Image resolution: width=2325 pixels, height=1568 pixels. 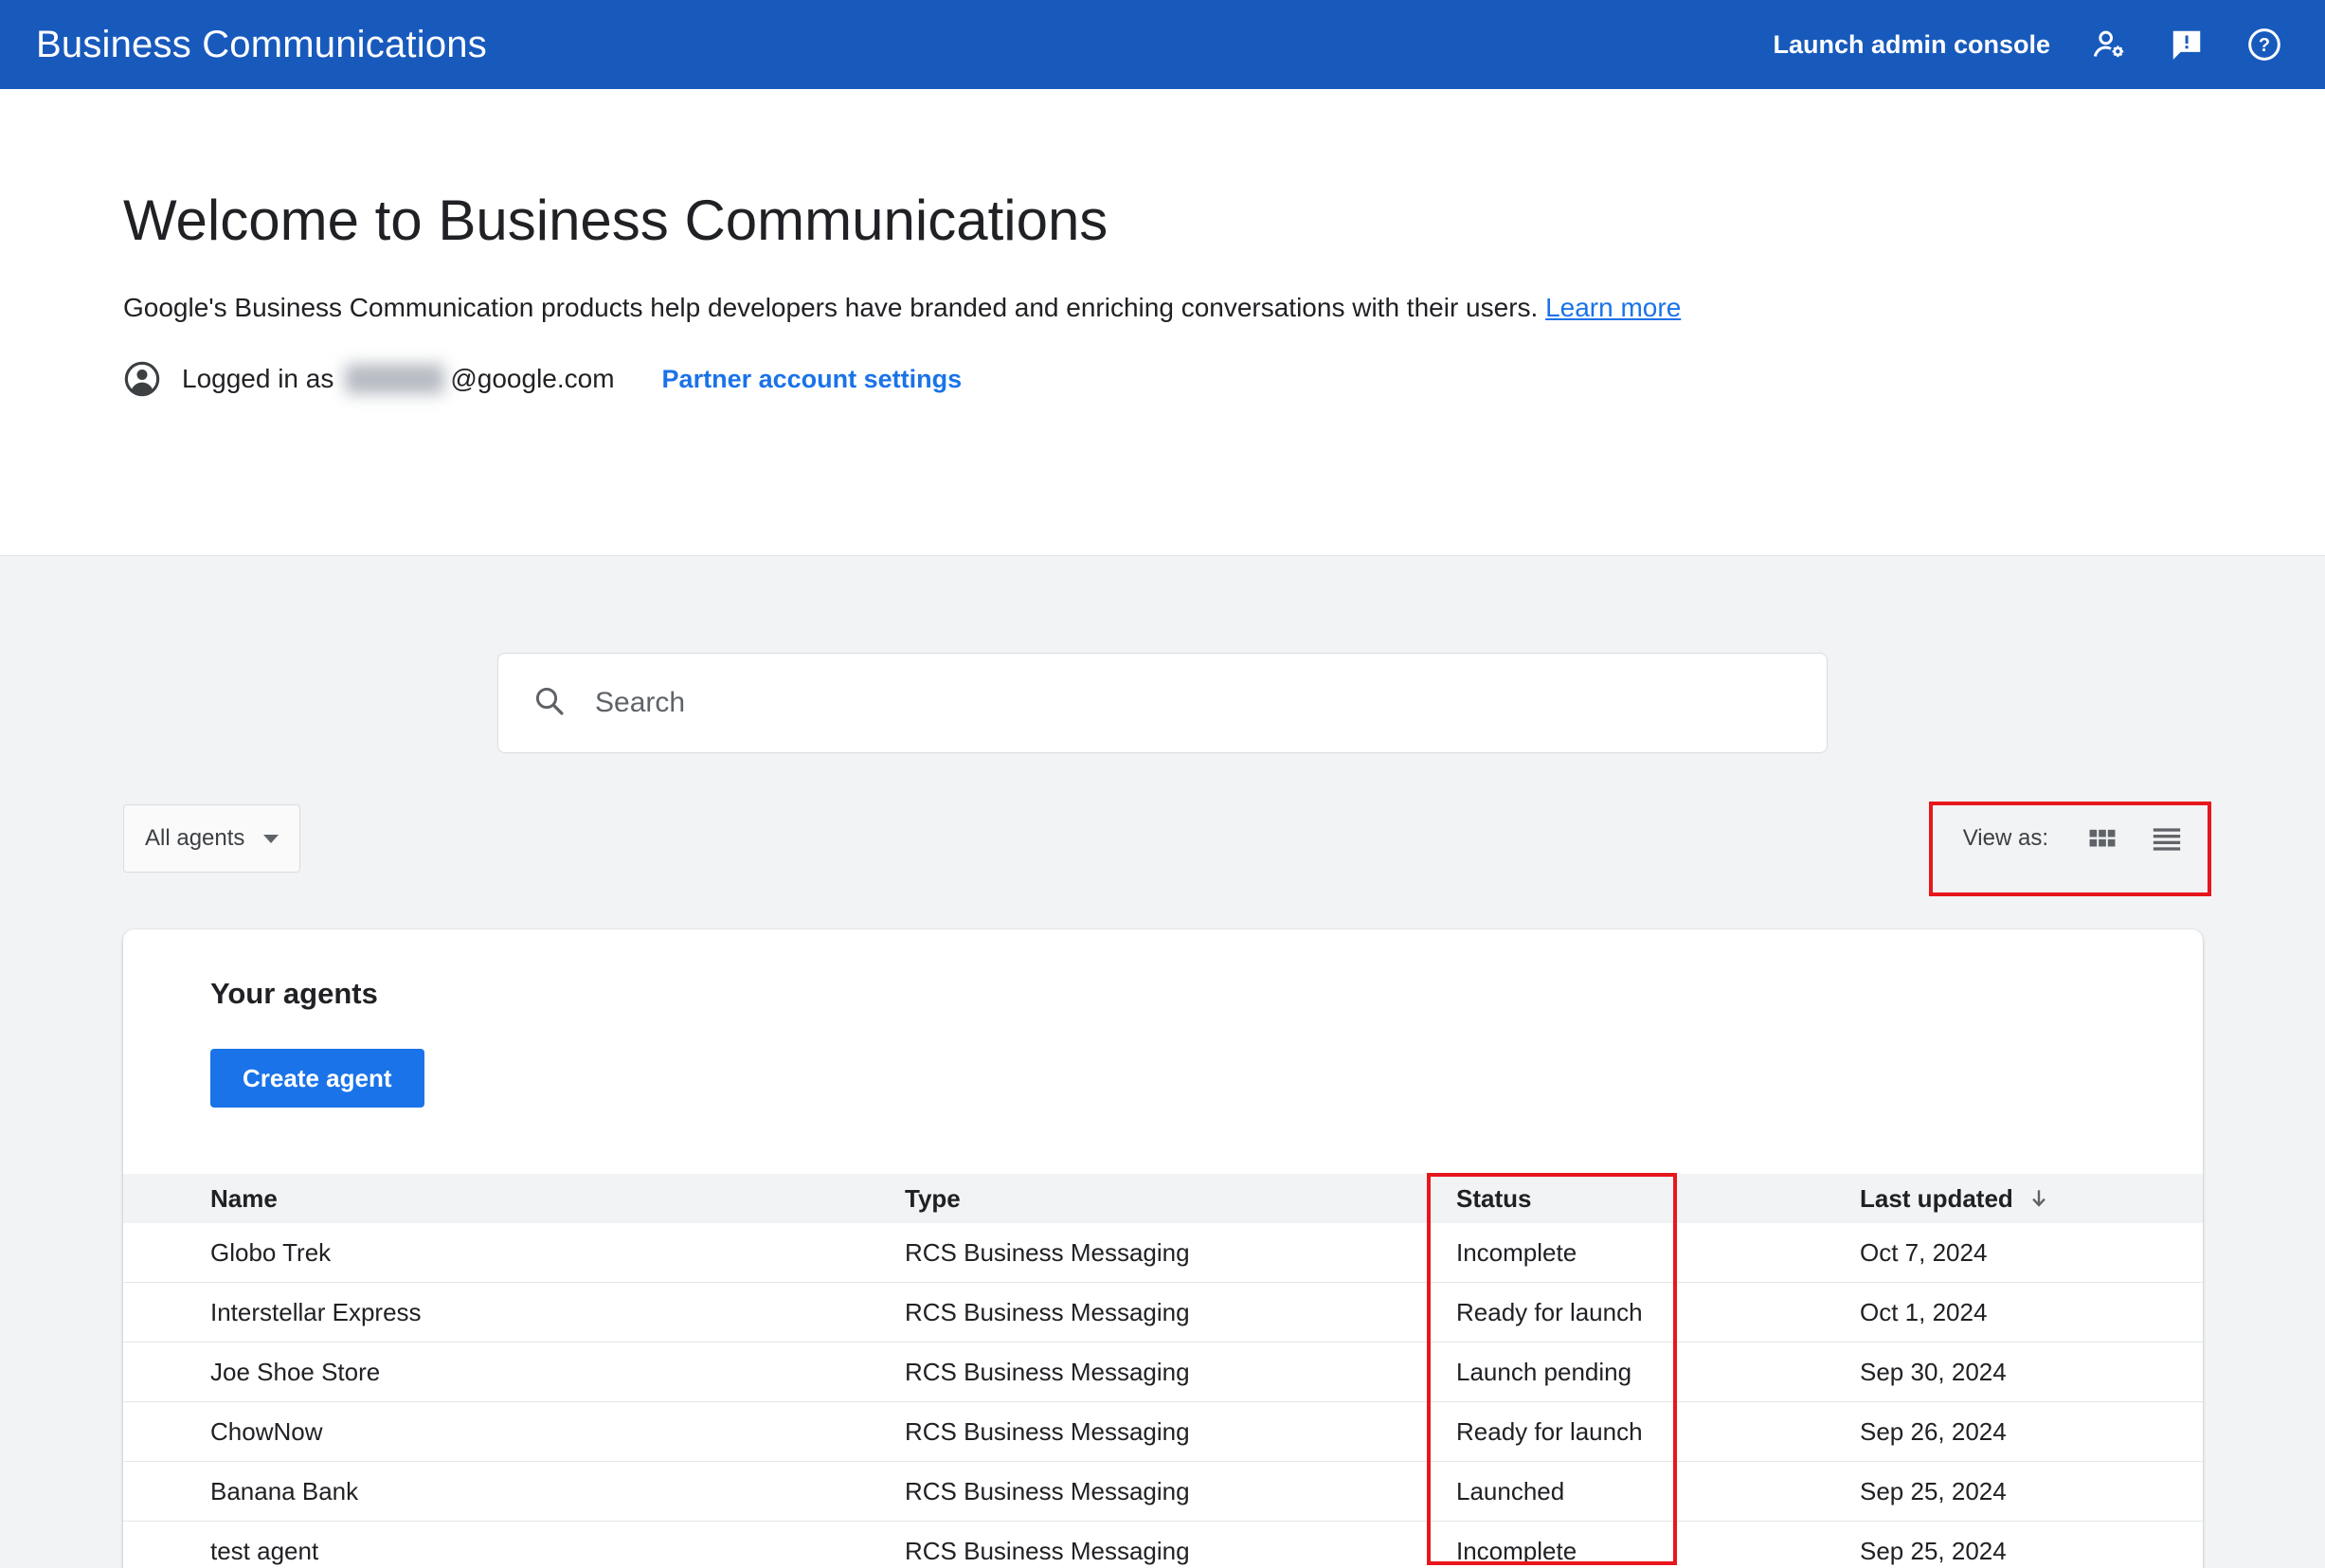 I want to click on card-title: Your agents, so click(x=294, y=993).